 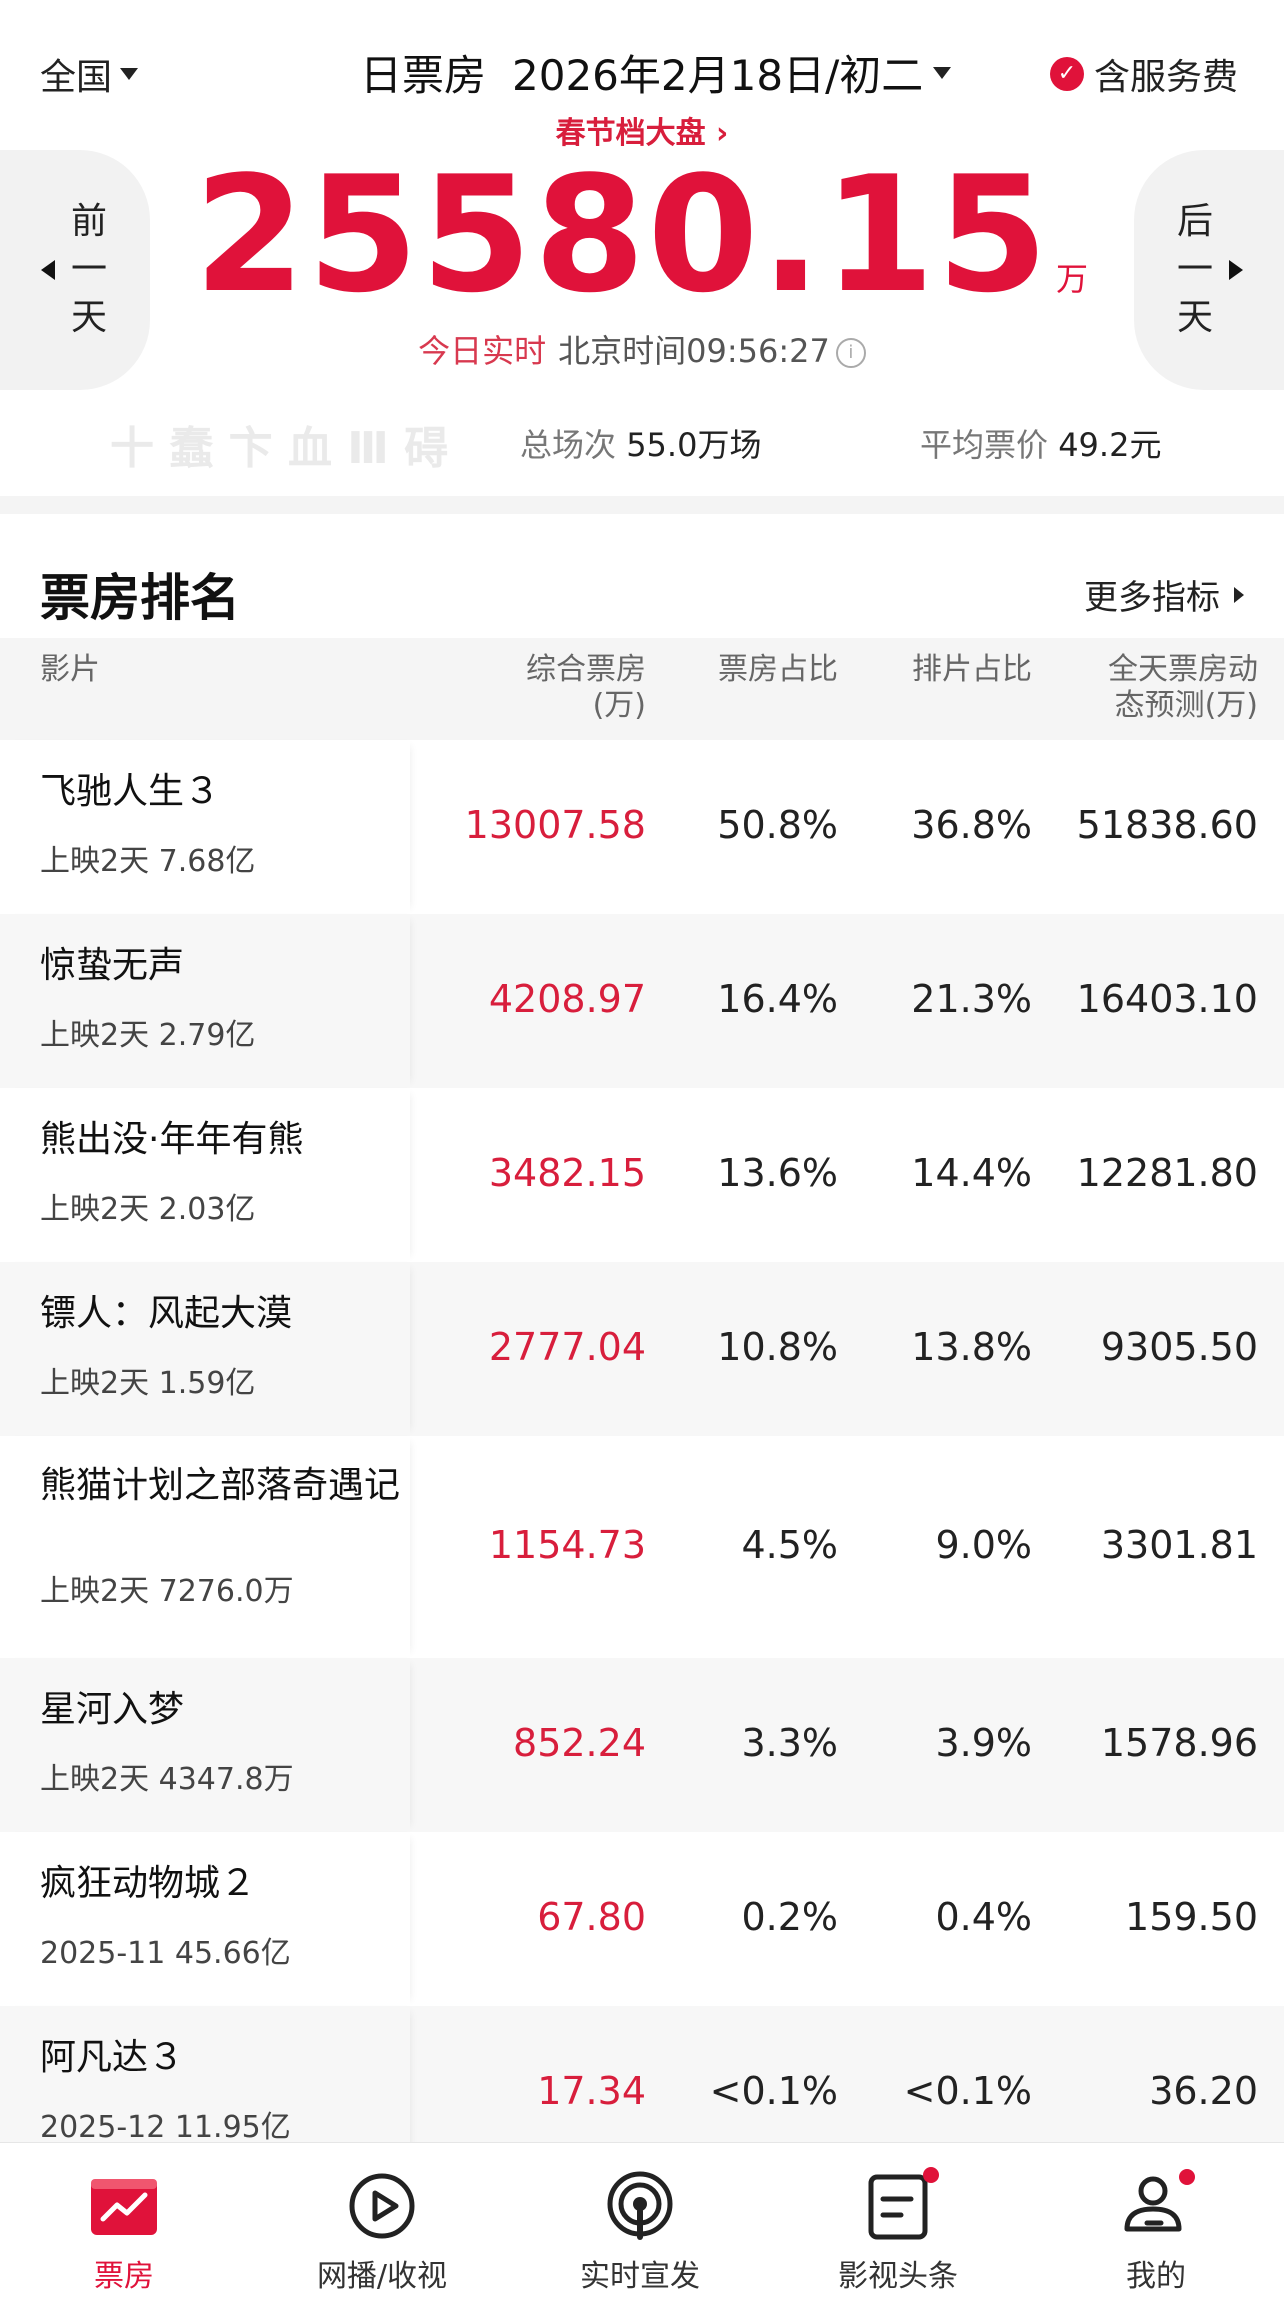 I want to click on nav-label: 网播/收视, so click(x=382, y=2276).